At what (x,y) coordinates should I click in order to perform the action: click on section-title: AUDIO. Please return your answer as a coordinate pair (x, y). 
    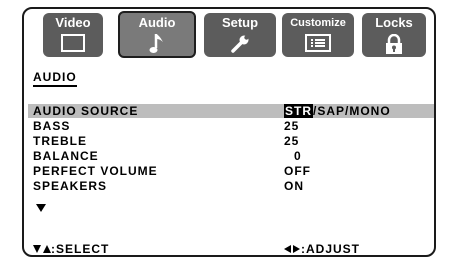
    Looking at the image, I should click on (55, 79).